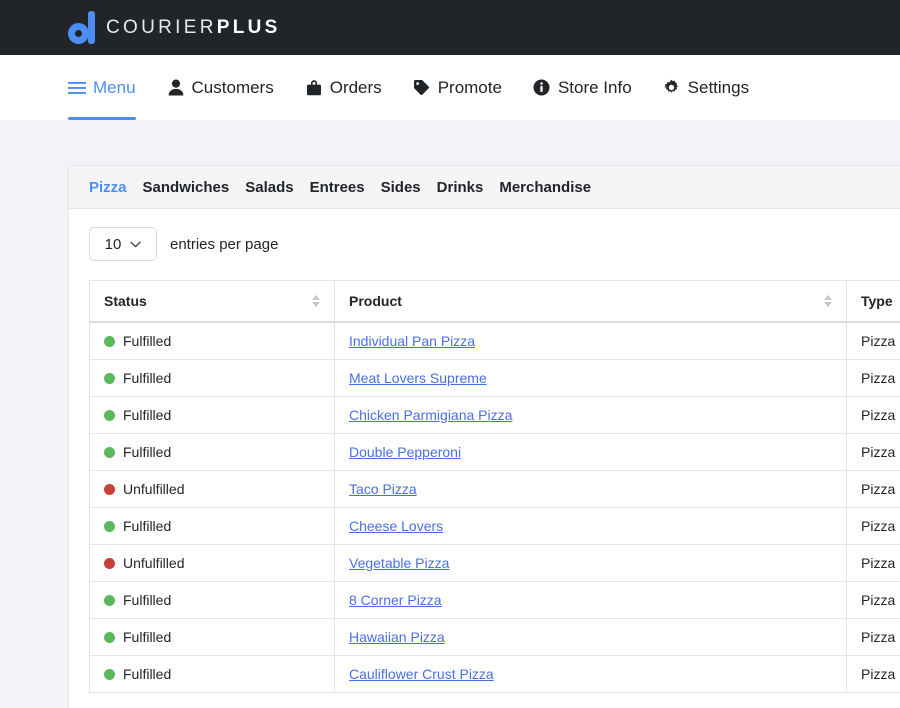  I want to click on logo-text-primary: COURIER, so click(161, 27).